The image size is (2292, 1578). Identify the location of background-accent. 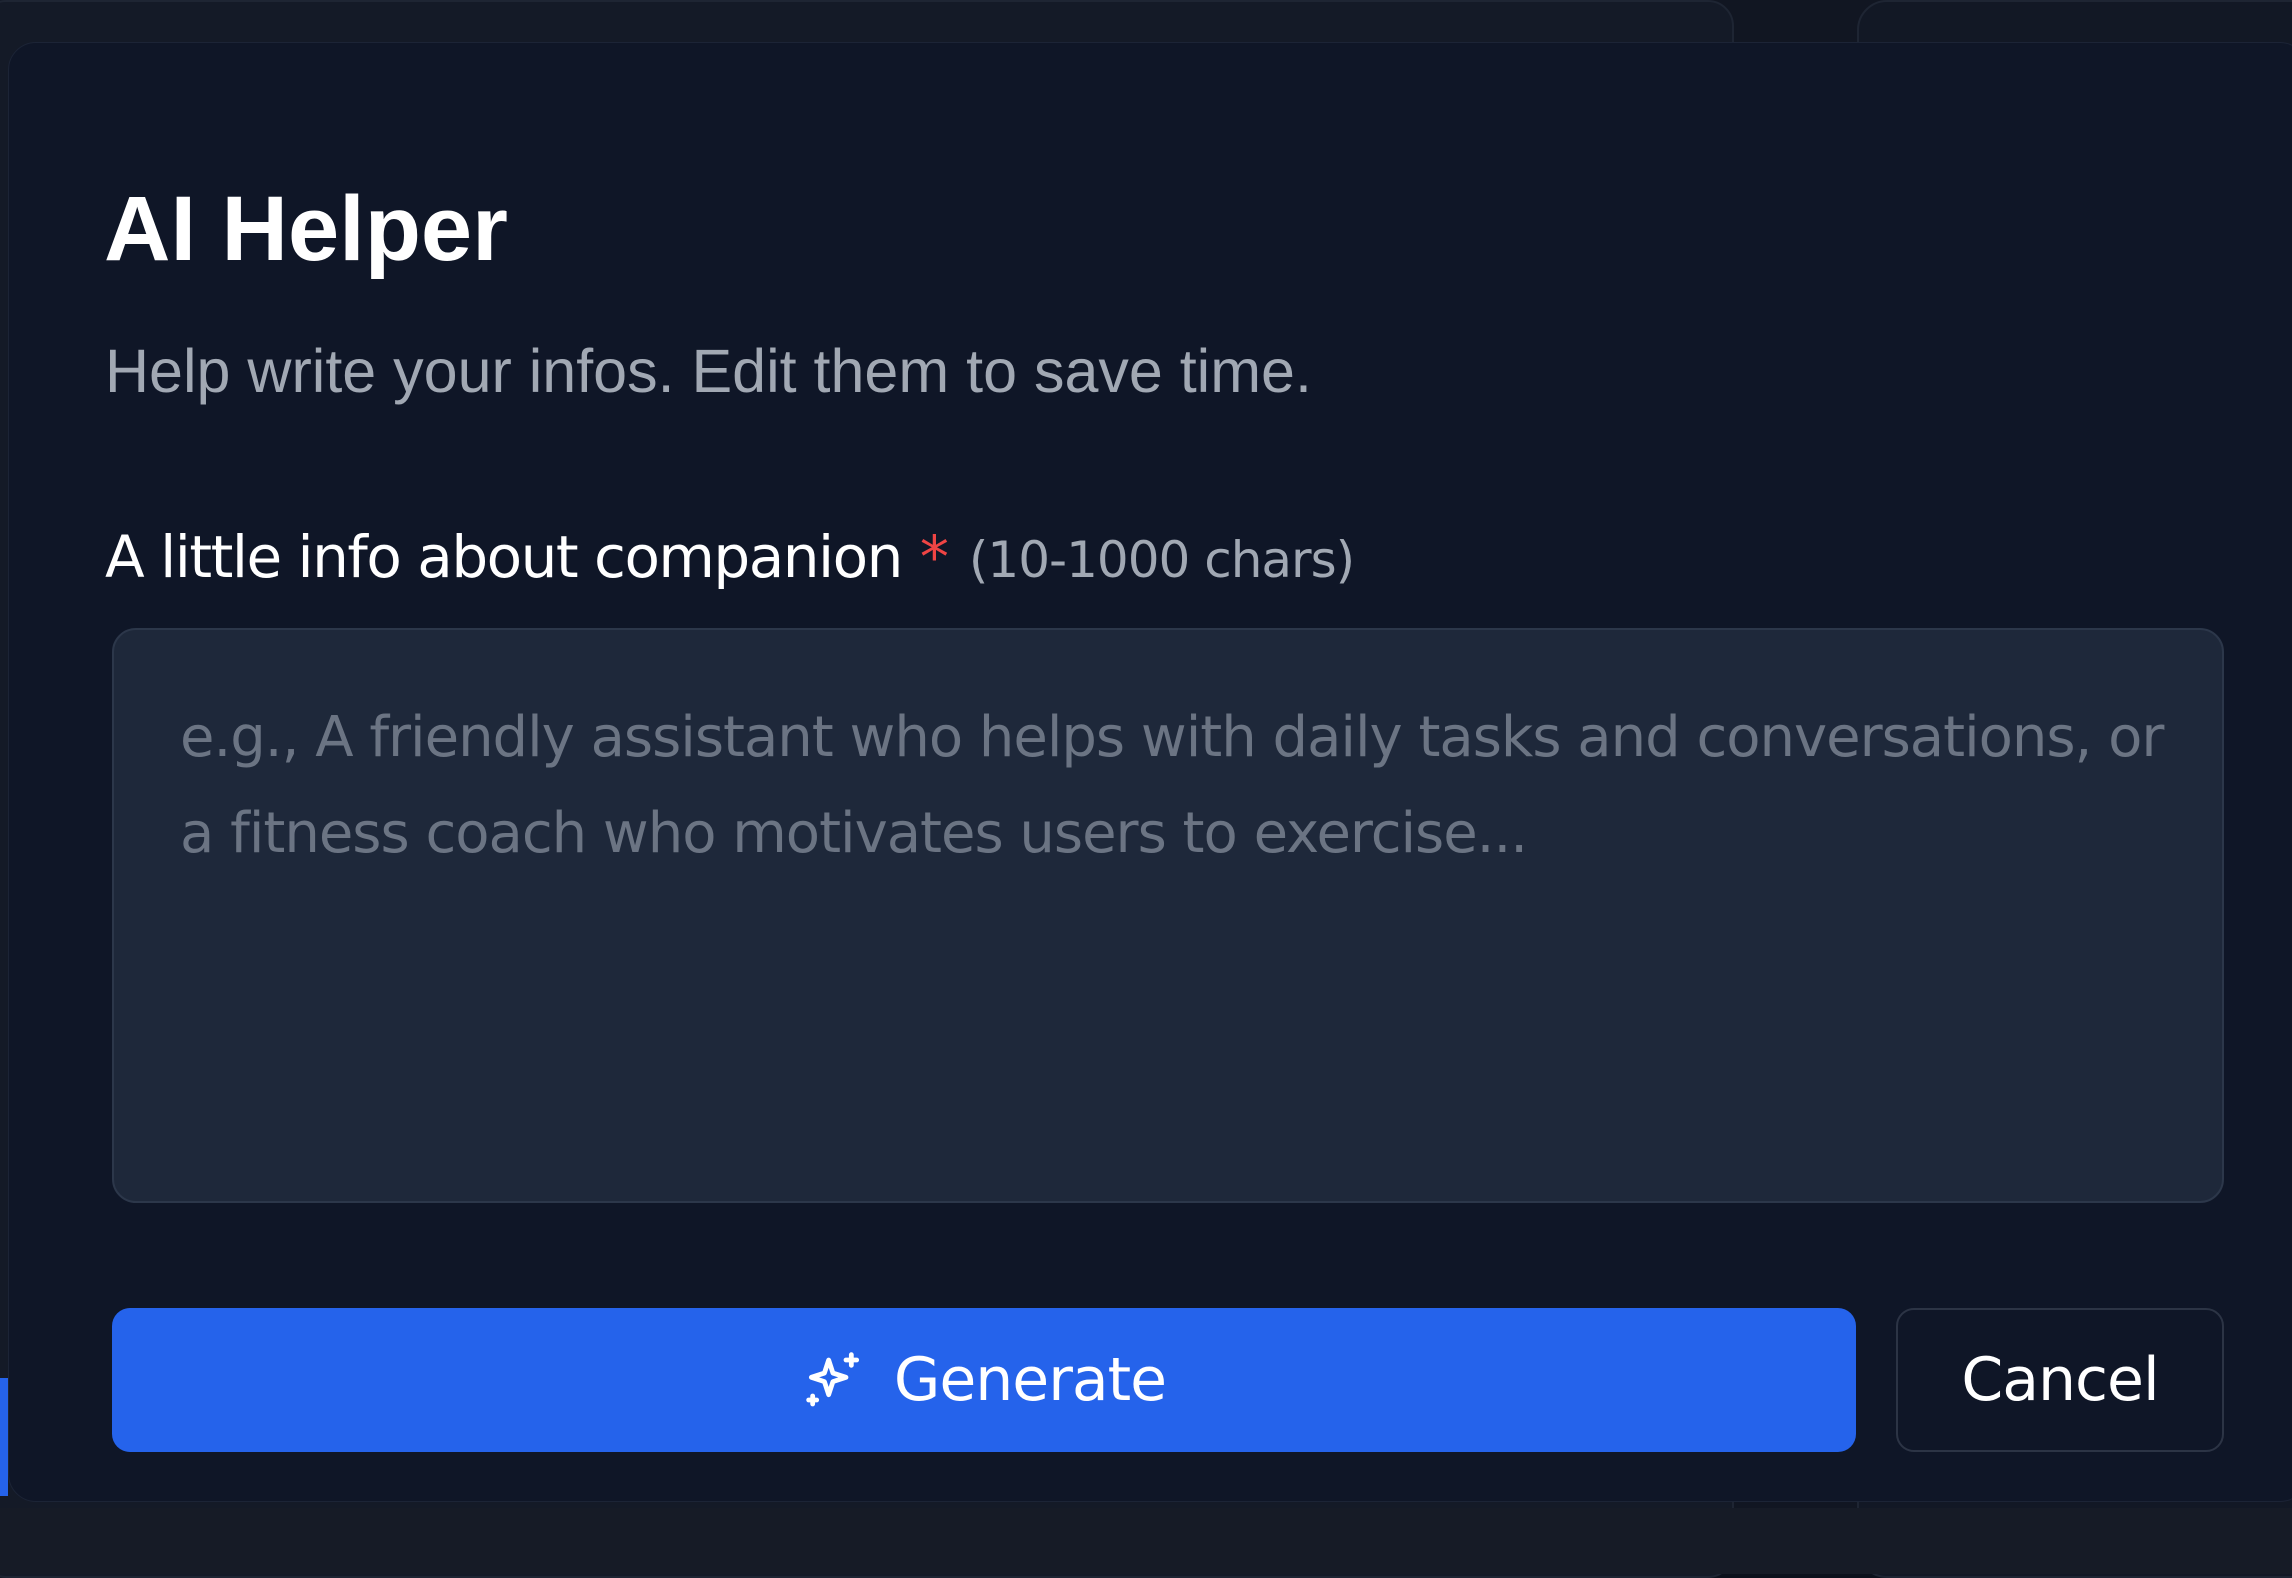
(4, 1437).